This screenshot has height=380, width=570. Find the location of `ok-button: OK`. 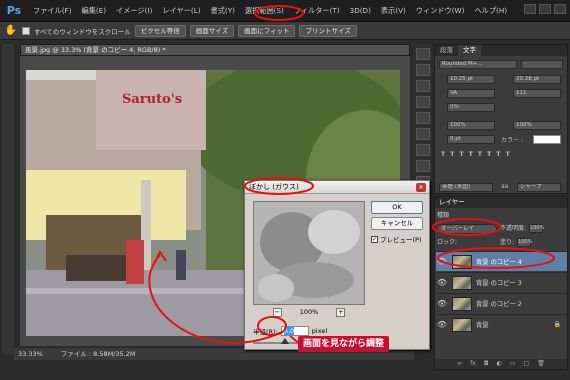

ok-button: OK is located at coordinates (397, 207).